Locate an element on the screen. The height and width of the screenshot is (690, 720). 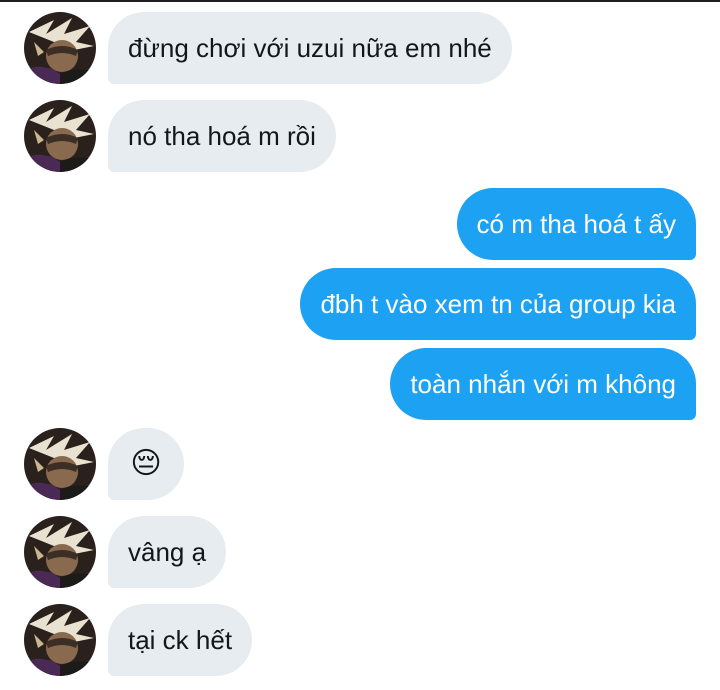
pensive-face-emoji: 😔 is located at coordinates (146, 463).